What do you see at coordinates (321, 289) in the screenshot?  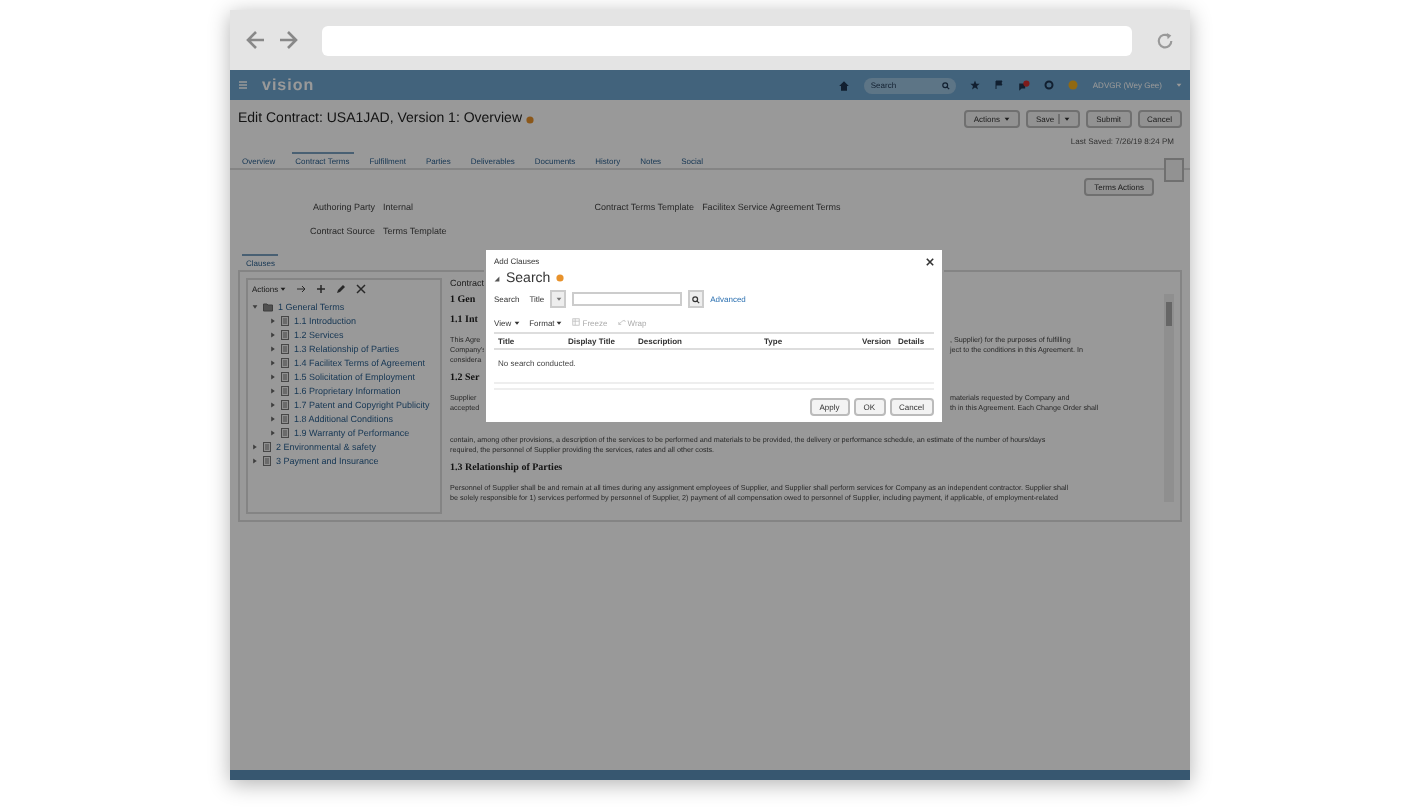 I see `add-icon` at bounding box center [321, 289].